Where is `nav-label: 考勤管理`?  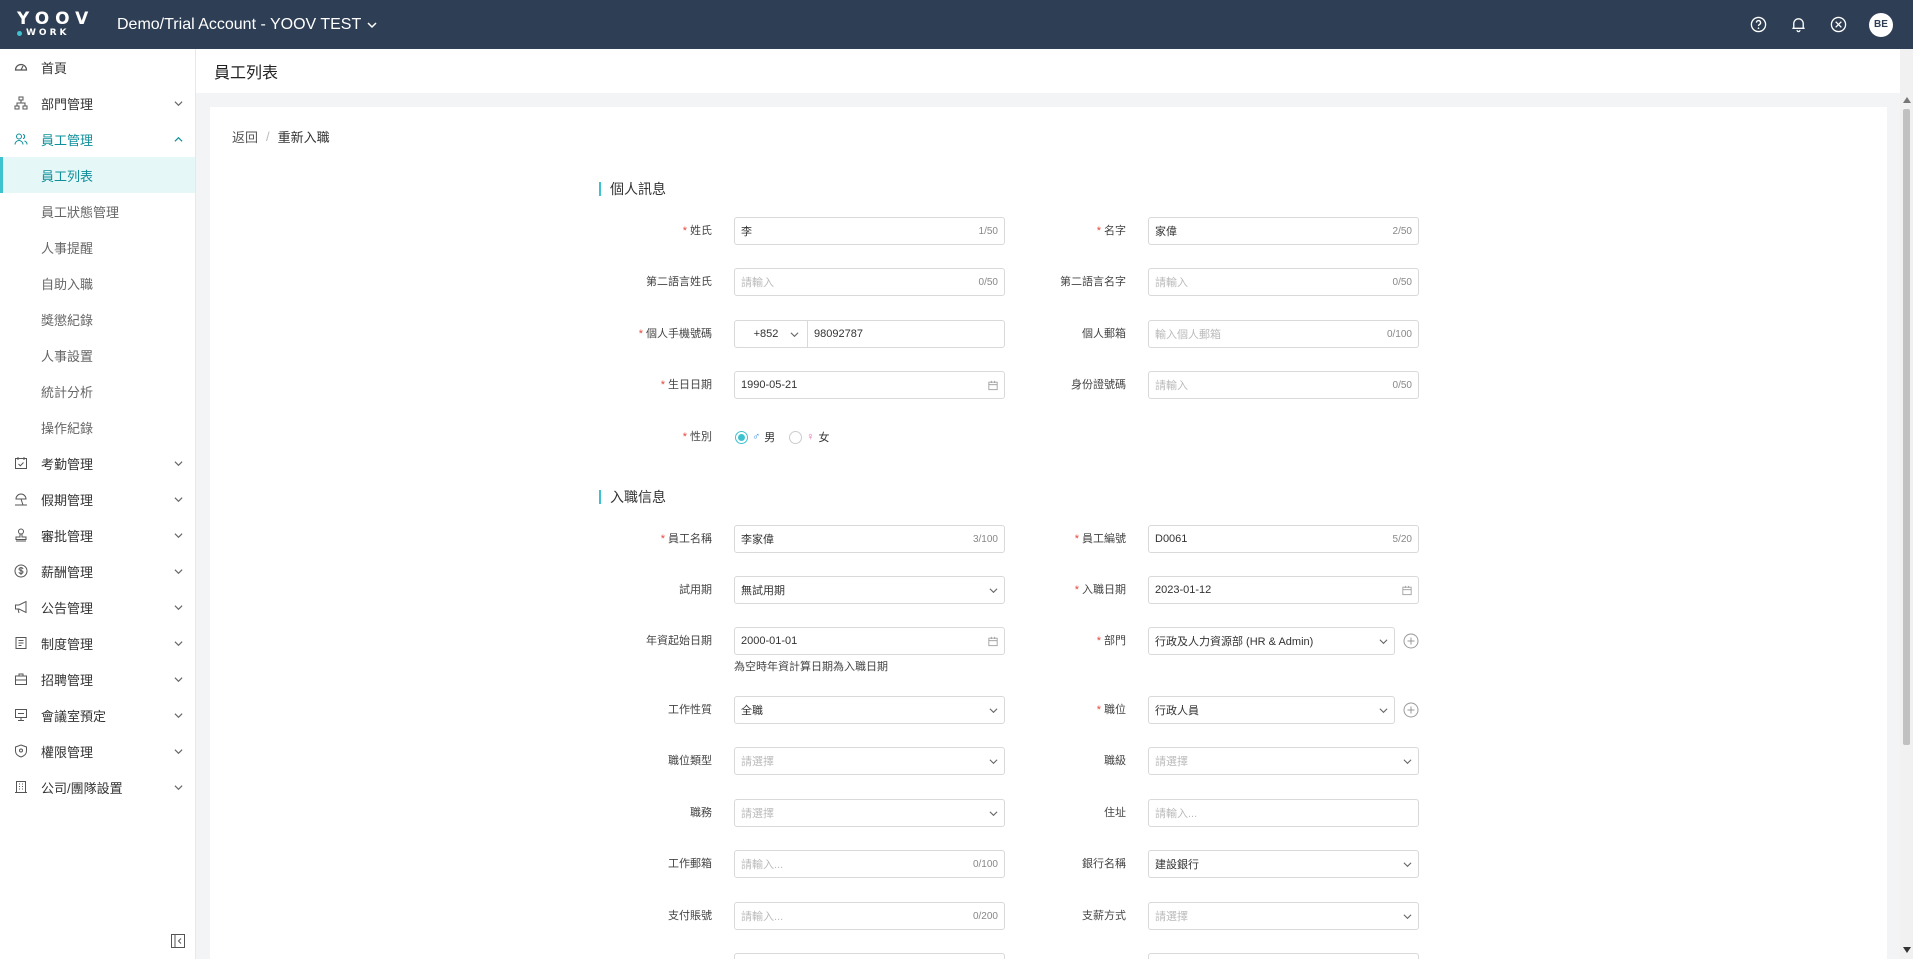 nav-label: 考勤管理 is located at coordinates (67, 464).